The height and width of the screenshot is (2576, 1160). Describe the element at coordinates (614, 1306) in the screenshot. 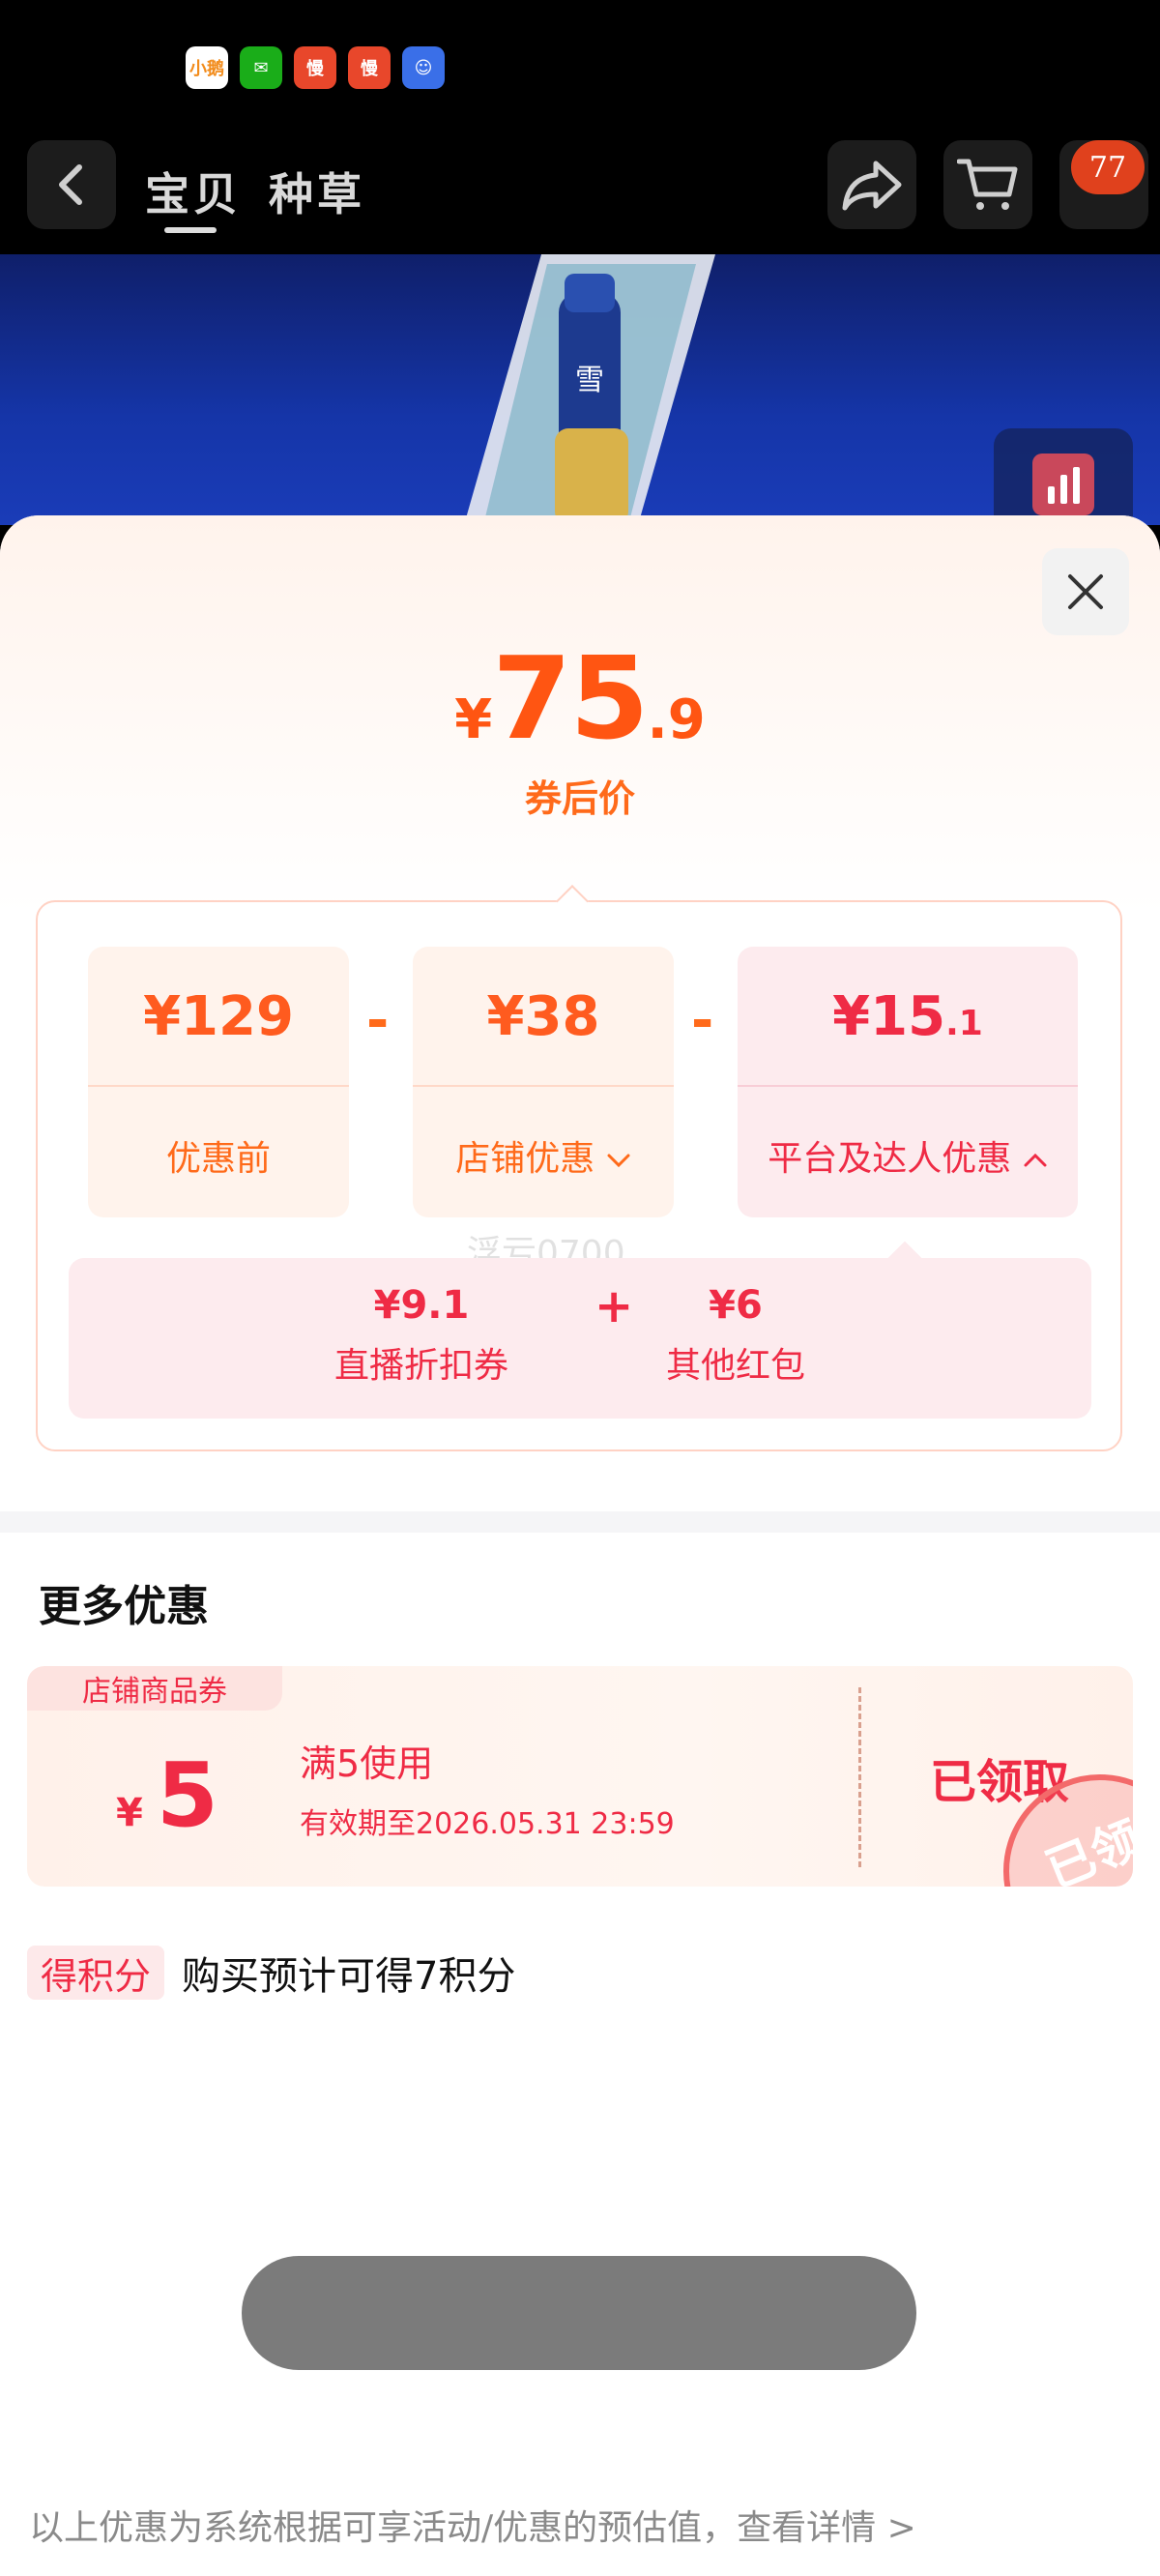

I see `plus-sign: +` at that location.